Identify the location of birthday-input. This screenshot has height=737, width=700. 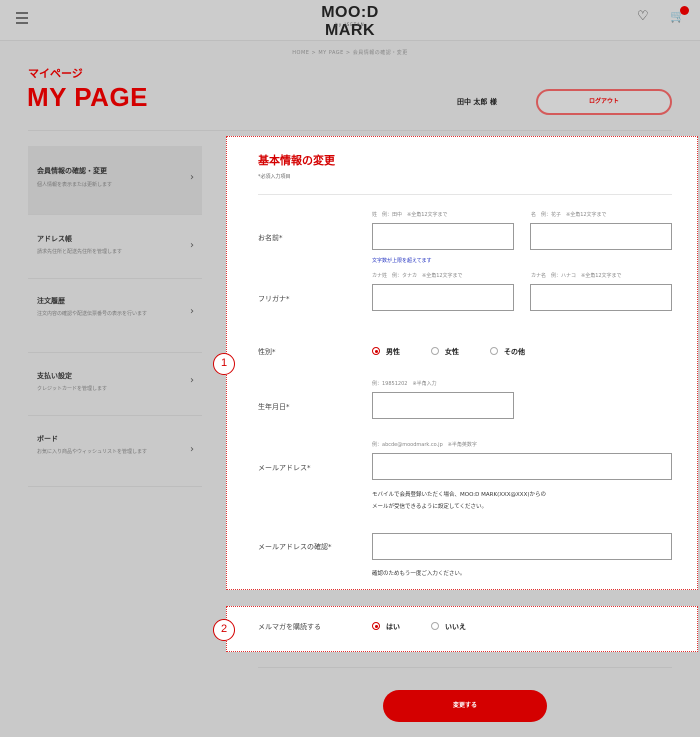
(443, 405).